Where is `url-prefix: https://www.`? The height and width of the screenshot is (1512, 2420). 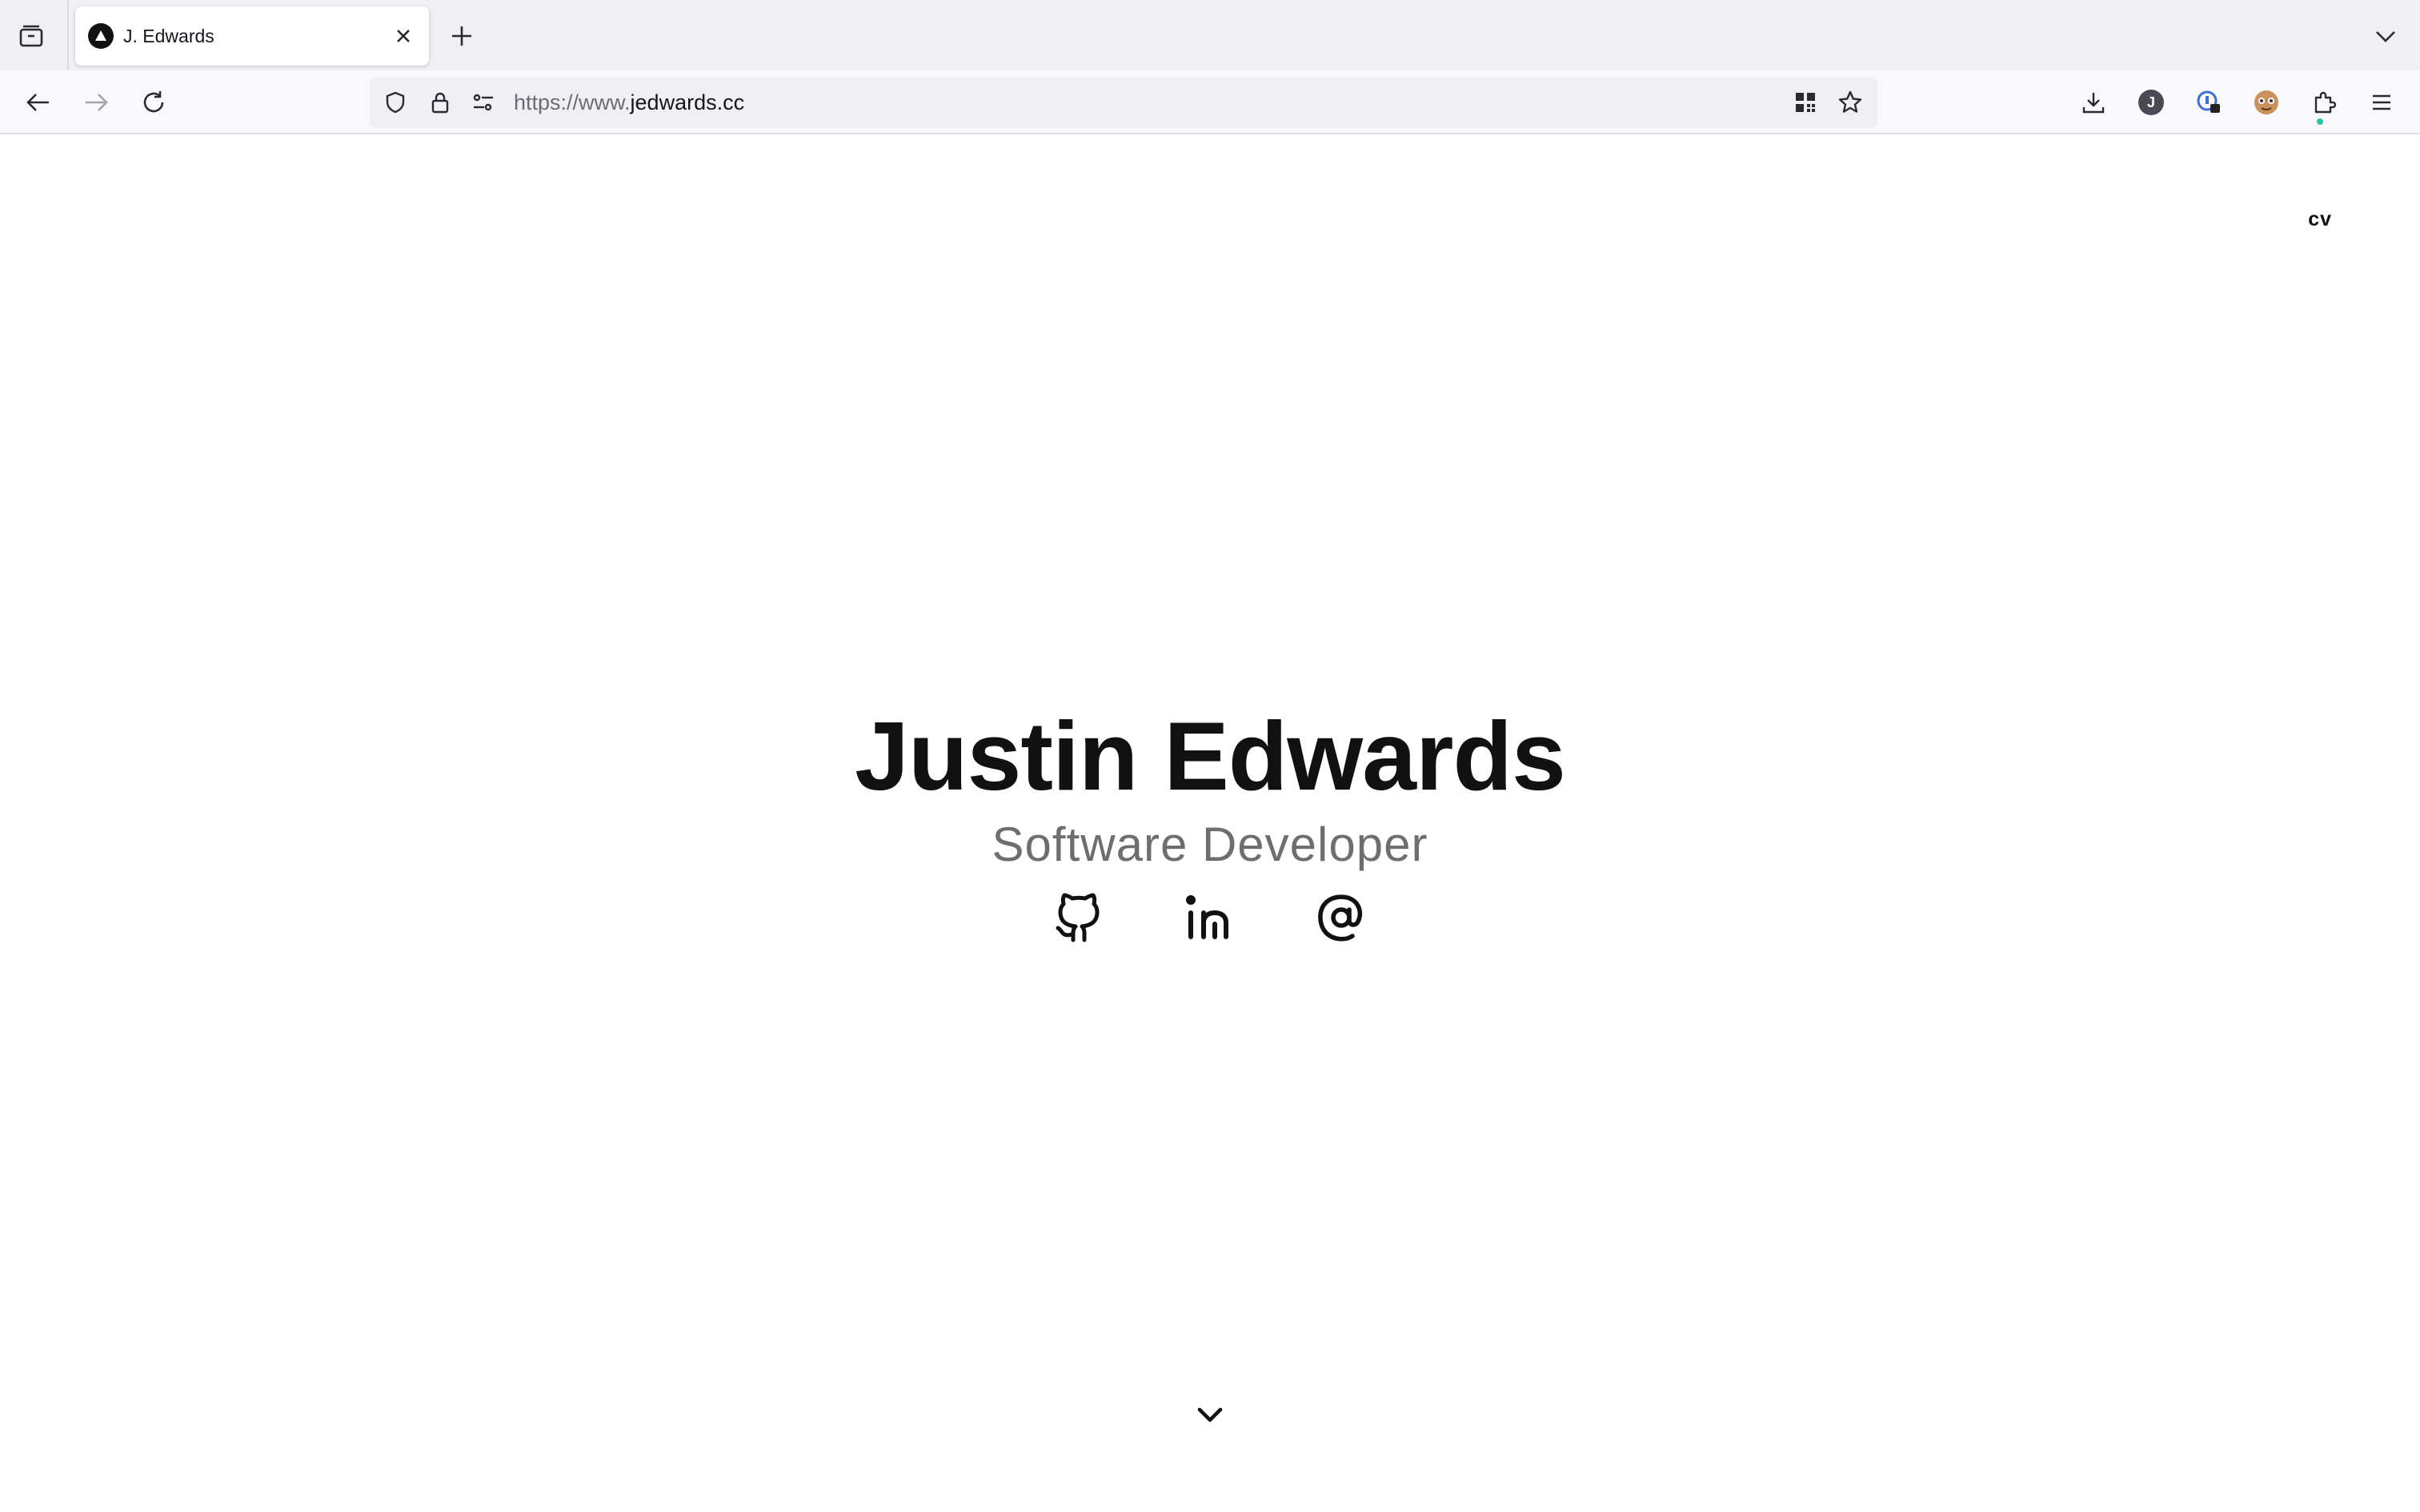
url-prefix: https://www. is located at coordinates (572, 102).